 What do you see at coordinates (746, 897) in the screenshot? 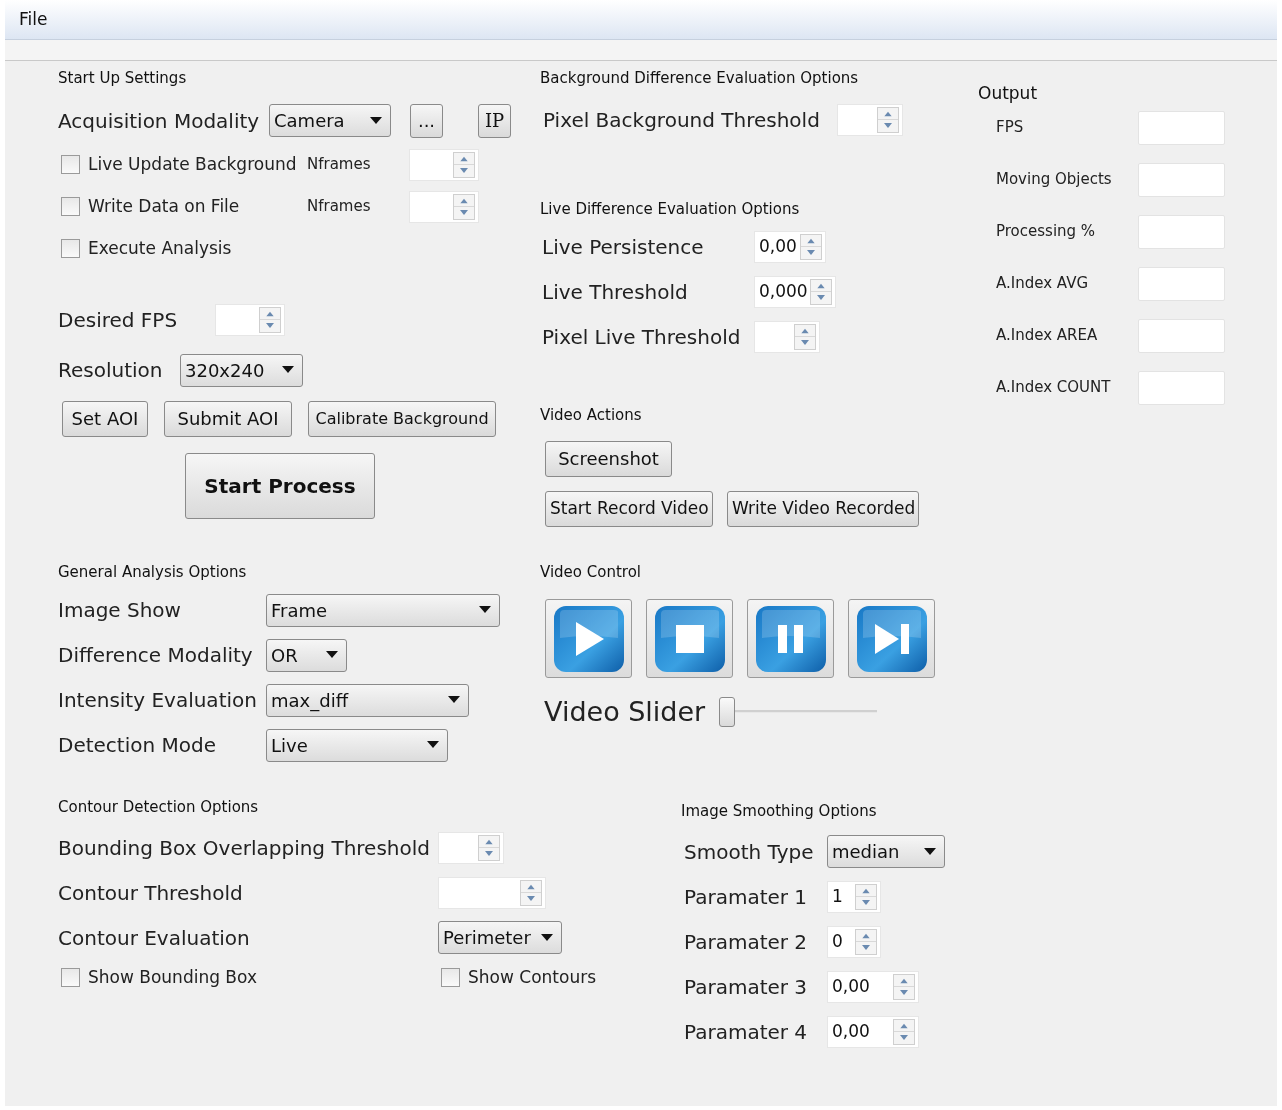
I see `field-label: Paramater 1` at bounding box center [746, 897].